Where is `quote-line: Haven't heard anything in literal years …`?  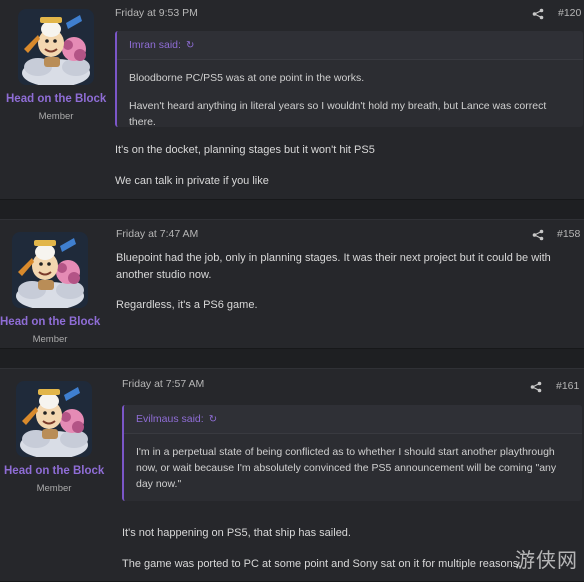 quote-line: Haven't heard anything in literal years … is located at coordinates (338, 113).